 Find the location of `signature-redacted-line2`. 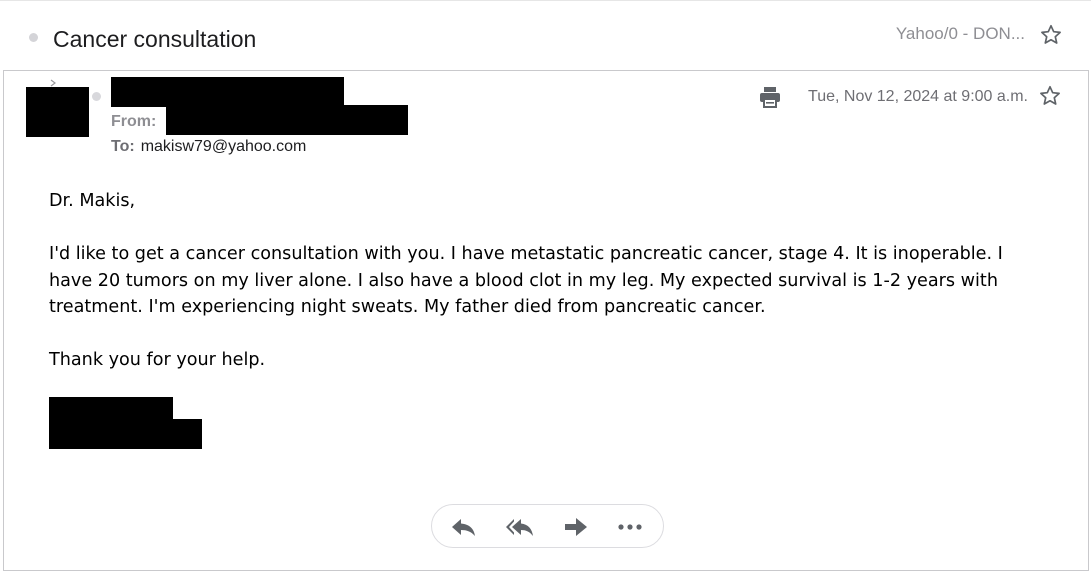

signature-redacted-line2 is located at coordinates (125, 434).